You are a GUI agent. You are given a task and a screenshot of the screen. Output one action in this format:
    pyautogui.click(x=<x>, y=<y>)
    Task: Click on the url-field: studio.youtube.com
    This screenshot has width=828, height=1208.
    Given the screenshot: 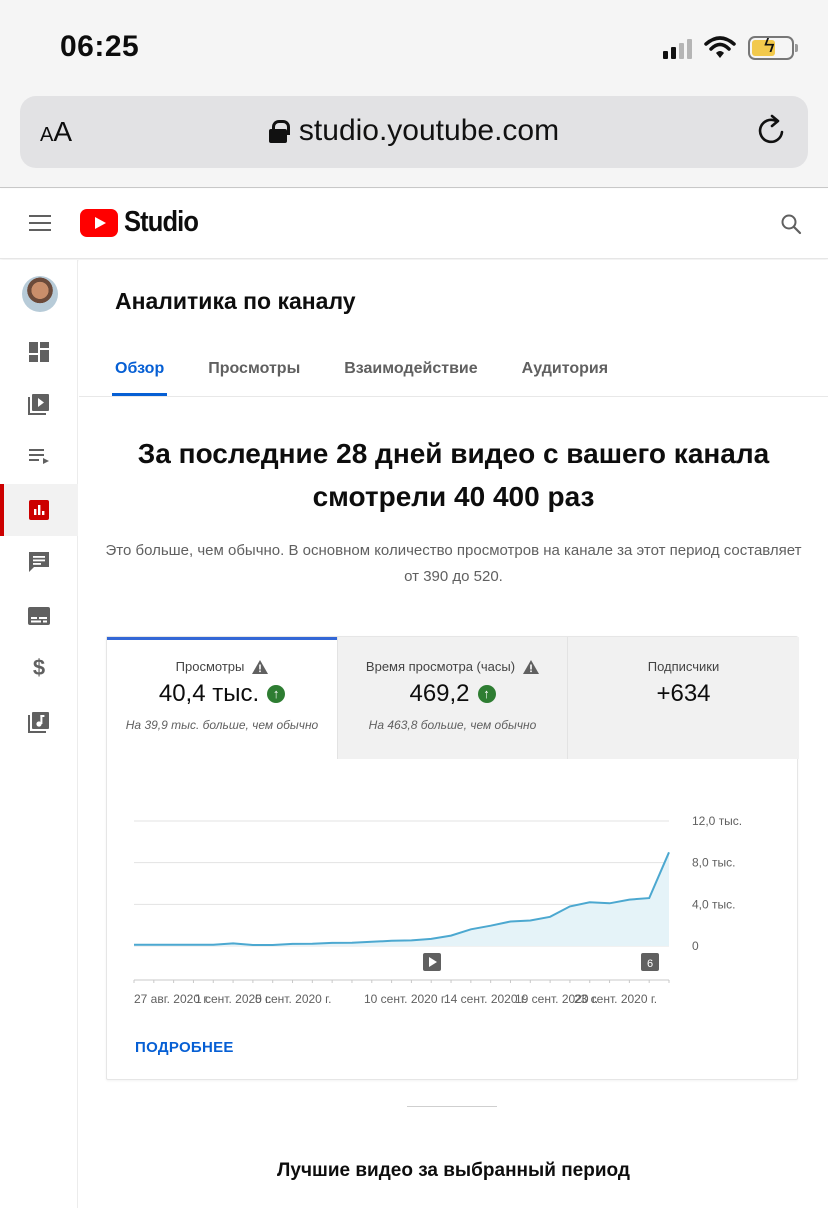 What is the action you would take?
    pyautogui.click(x=414, y=131)
    